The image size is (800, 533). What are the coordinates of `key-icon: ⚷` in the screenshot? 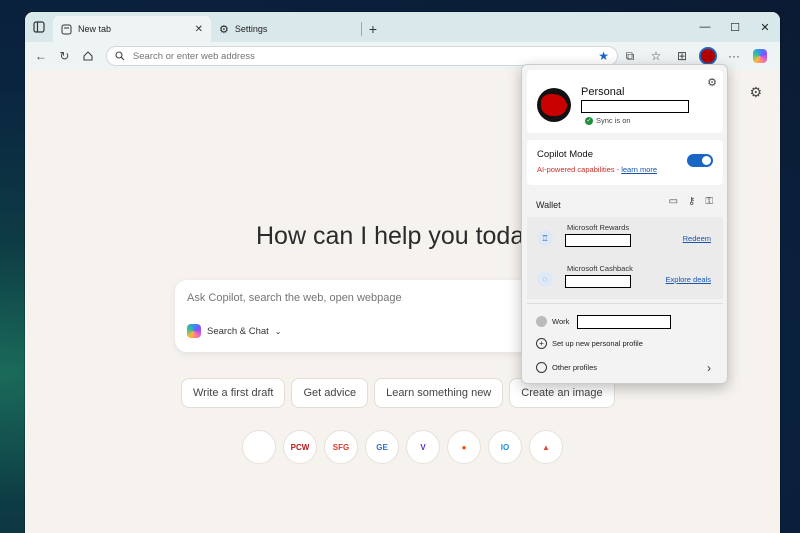 It's located at (691, 201).